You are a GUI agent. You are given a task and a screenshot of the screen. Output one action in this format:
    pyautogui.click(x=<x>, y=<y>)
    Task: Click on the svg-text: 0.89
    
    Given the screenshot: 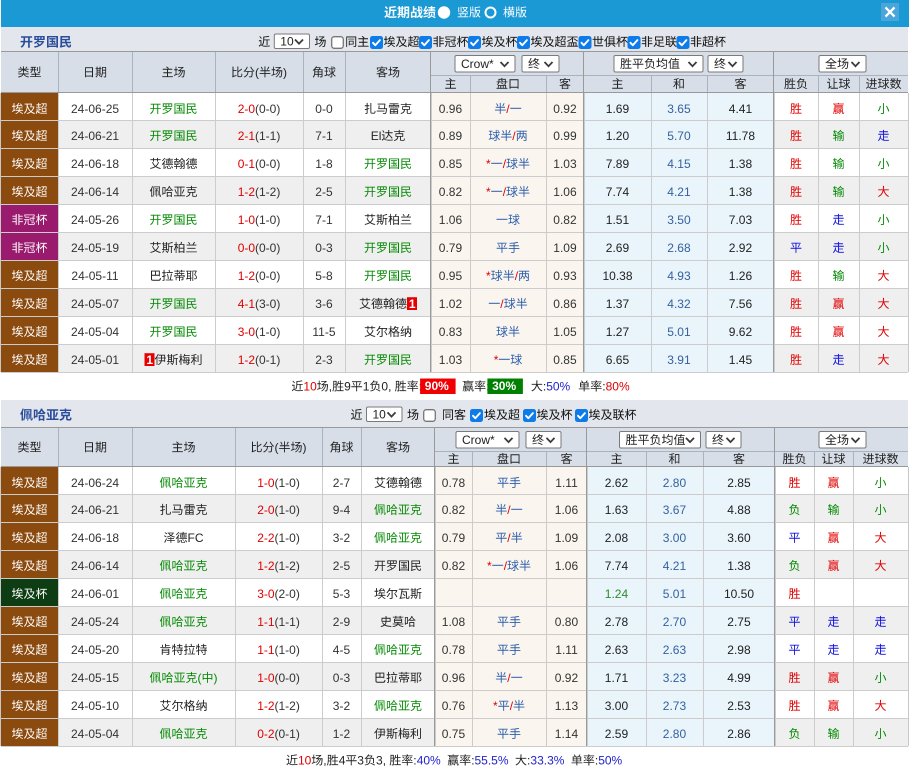 What is the action you would take?
    pyautogui.click(x=451, y=136)
    